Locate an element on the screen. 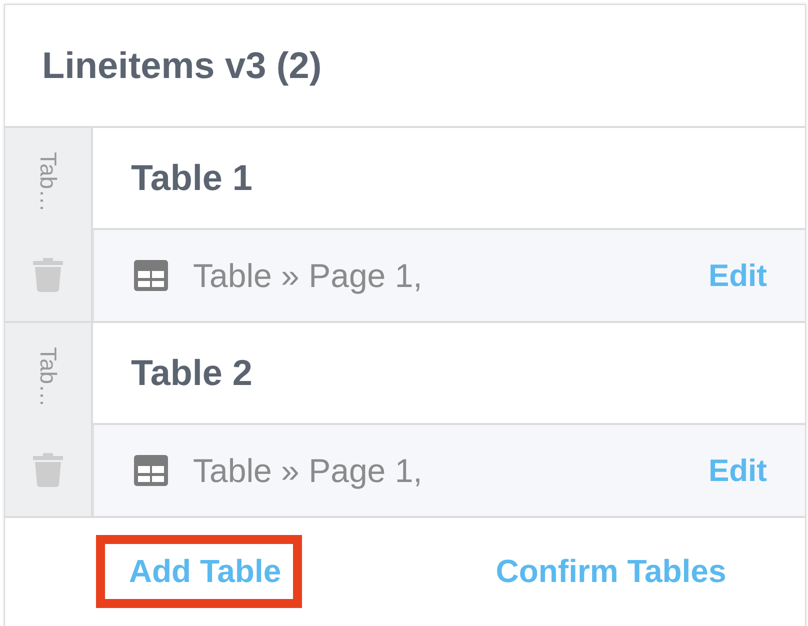 The width and height of the screenshot is (808, 626). panel-title: Lineitems v3 (2) is located at coordinates (182, 65).